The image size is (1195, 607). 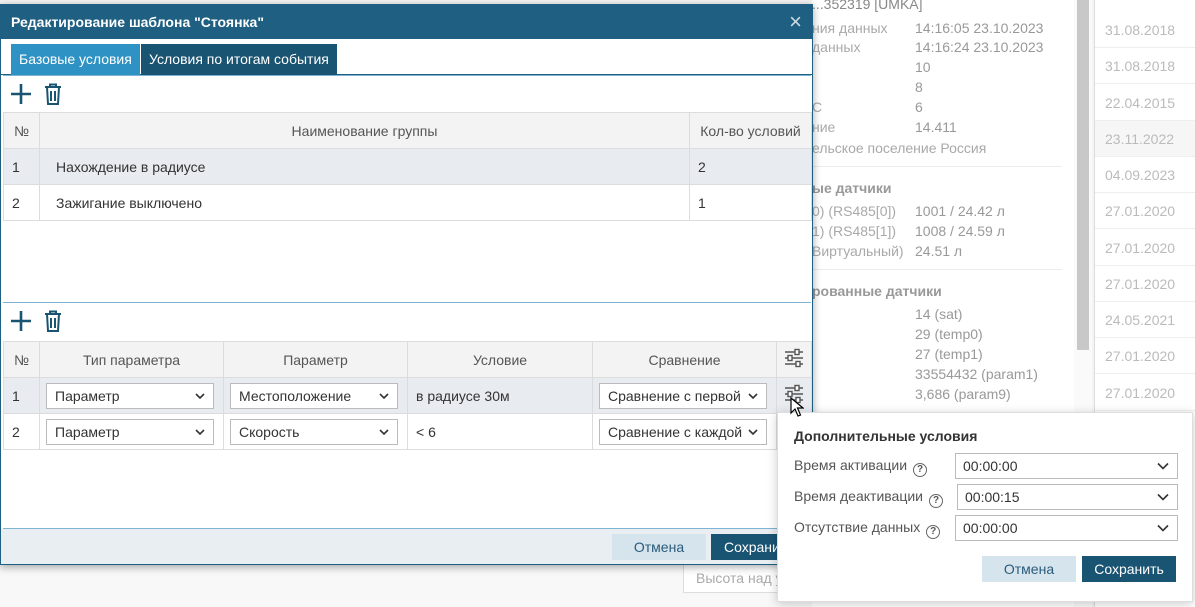 I want to click on tab-event-conditions: Условия по итогам события, so click(x=239, y=59).